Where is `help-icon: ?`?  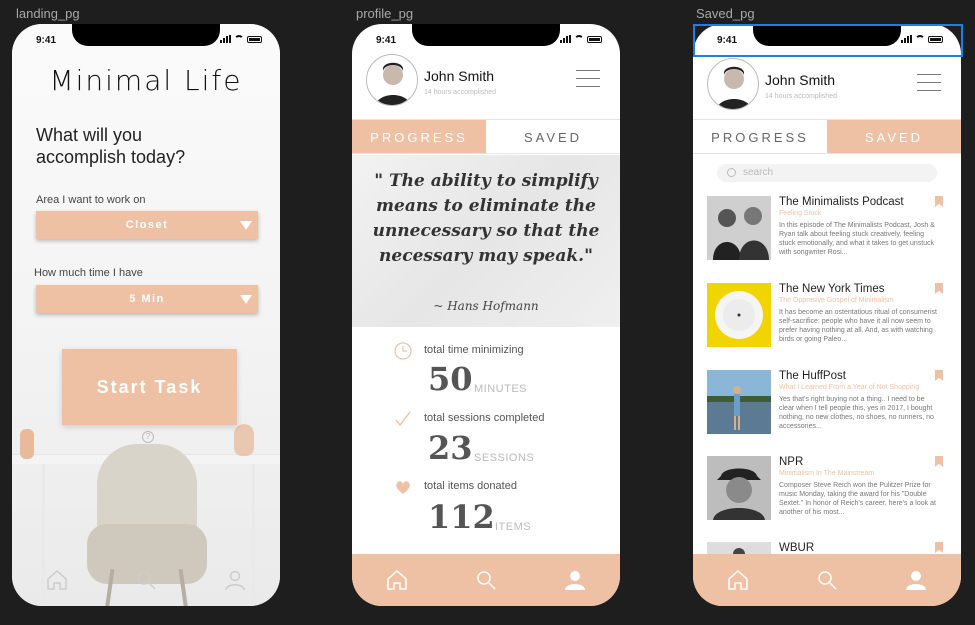 help-icon: ? is located at coordinates (148, 437).